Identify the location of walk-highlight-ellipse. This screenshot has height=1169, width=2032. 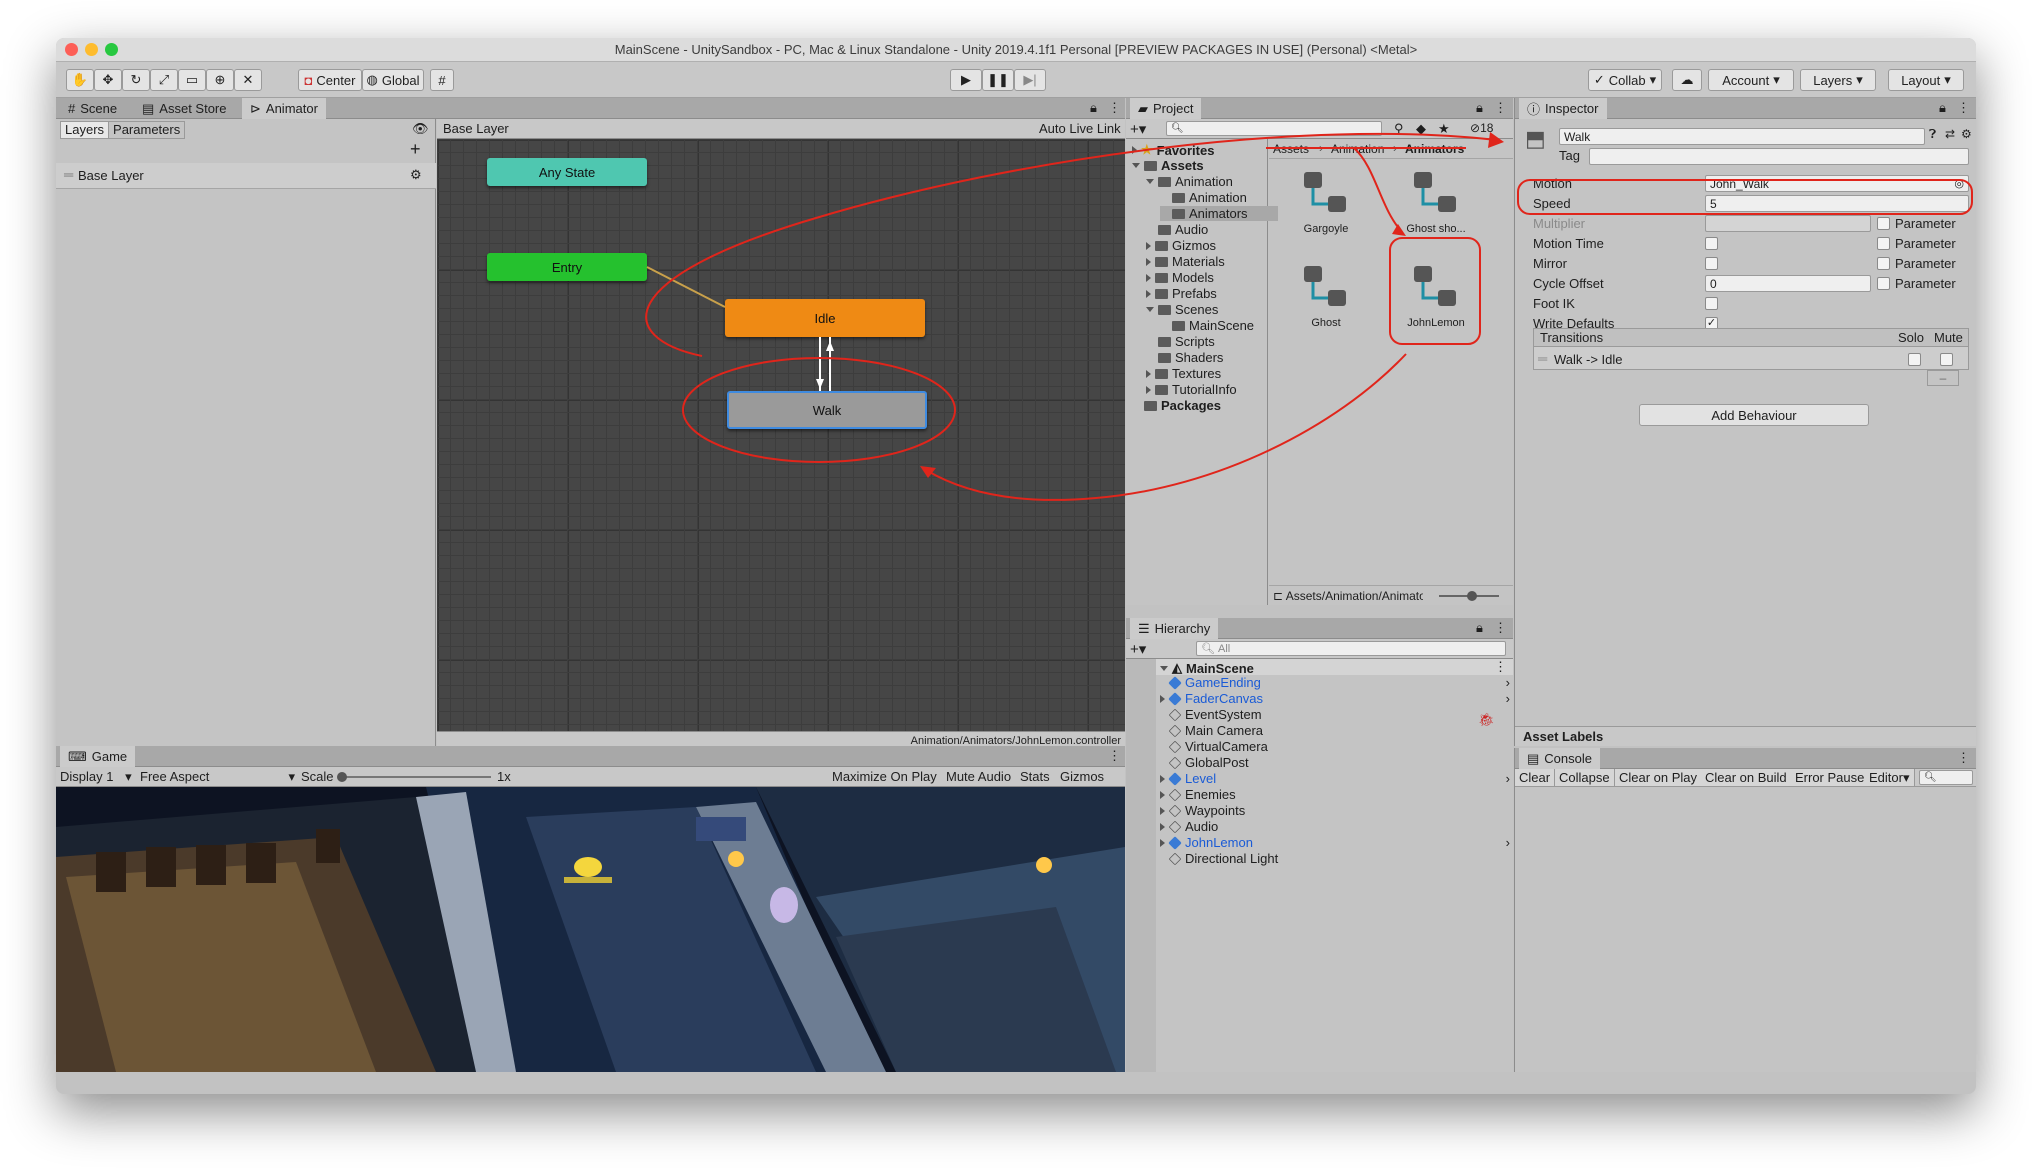
(819, 410).